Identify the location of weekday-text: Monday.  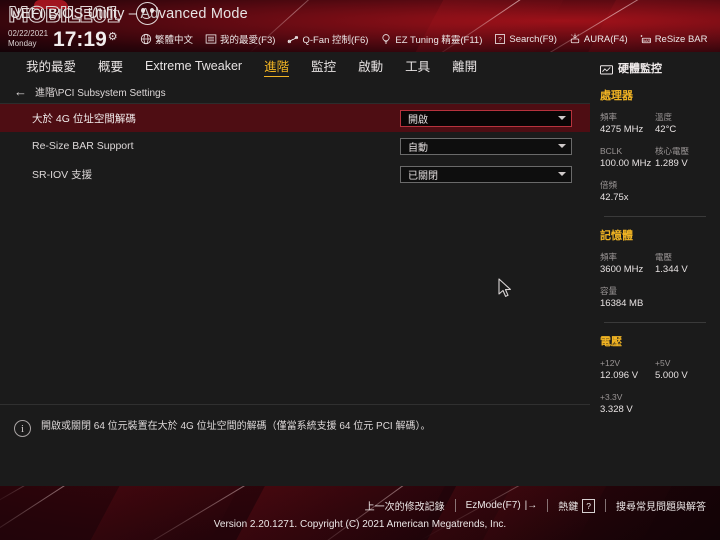
(22, 43).